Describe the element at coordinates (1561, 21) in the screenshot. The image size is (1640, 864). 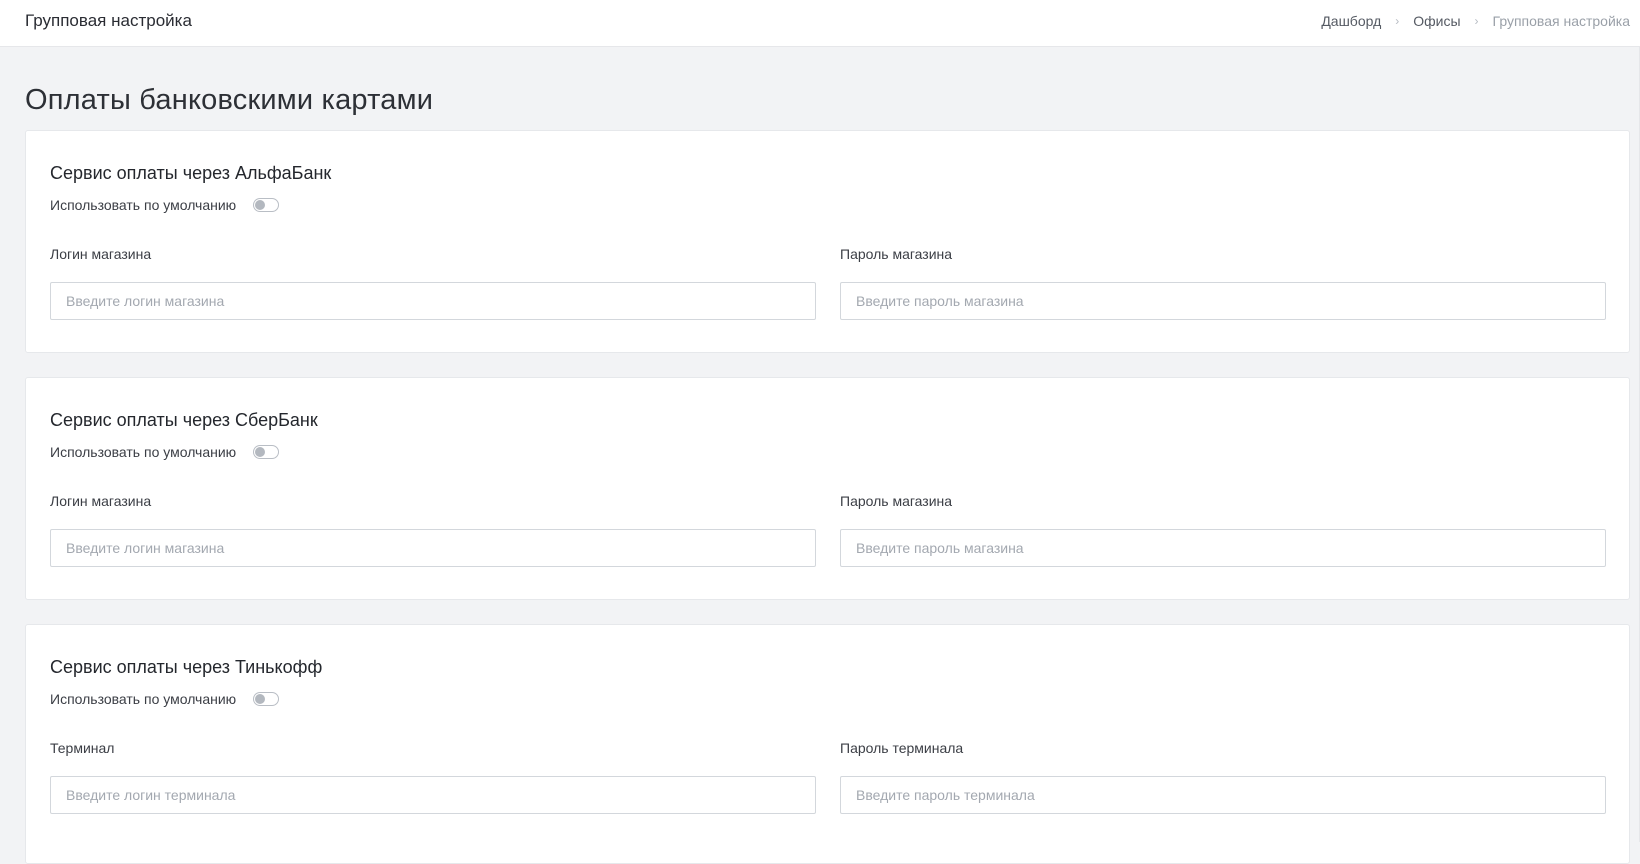
I see `breadcrumb-item-current: Групповая настройка` at that location.